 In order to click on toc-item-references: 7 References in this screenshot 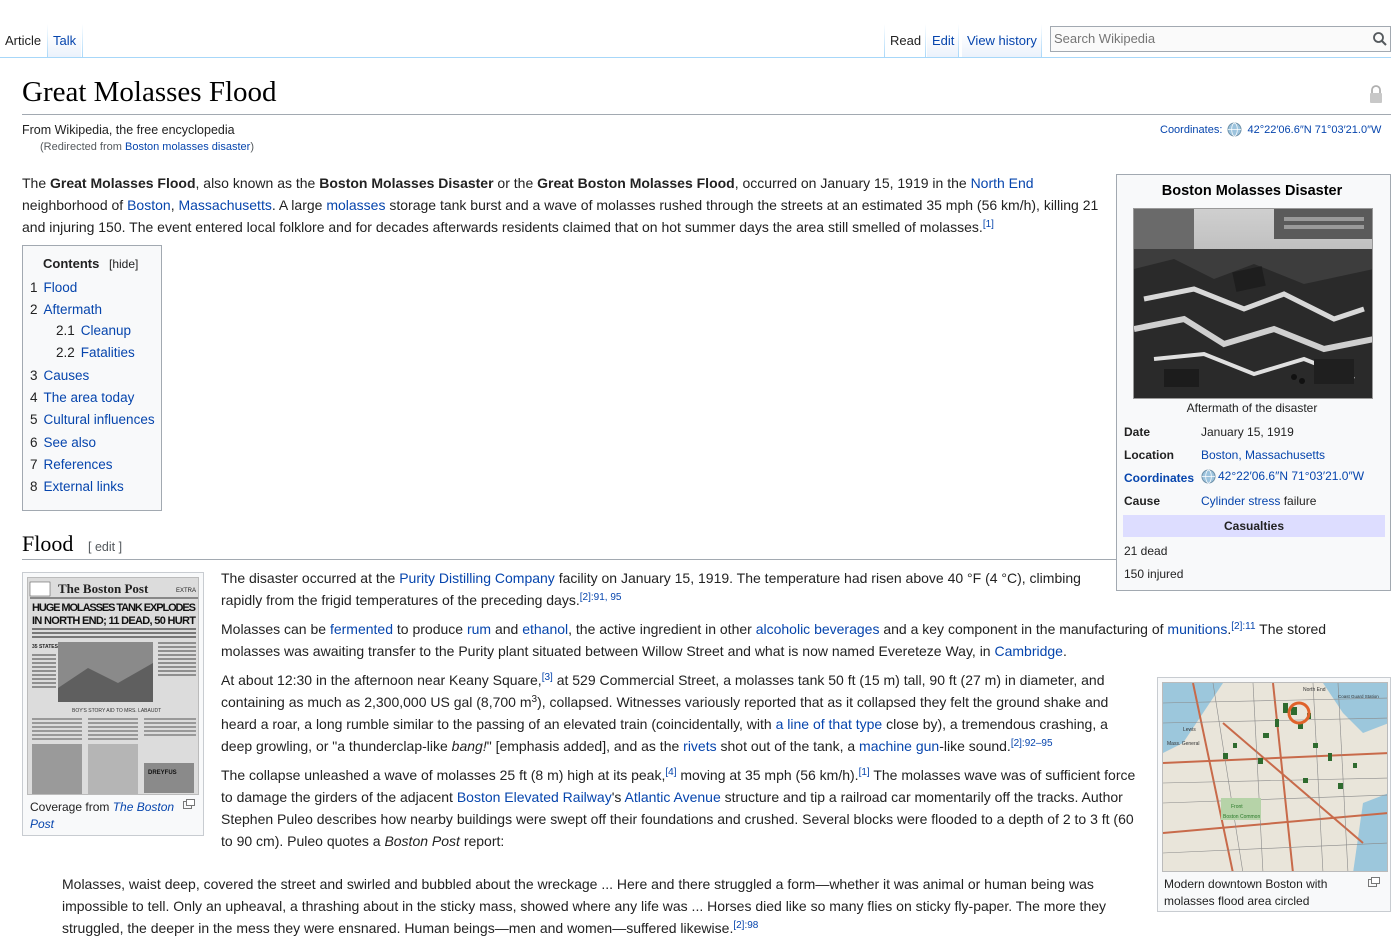, I will do `click(71, 464)`.